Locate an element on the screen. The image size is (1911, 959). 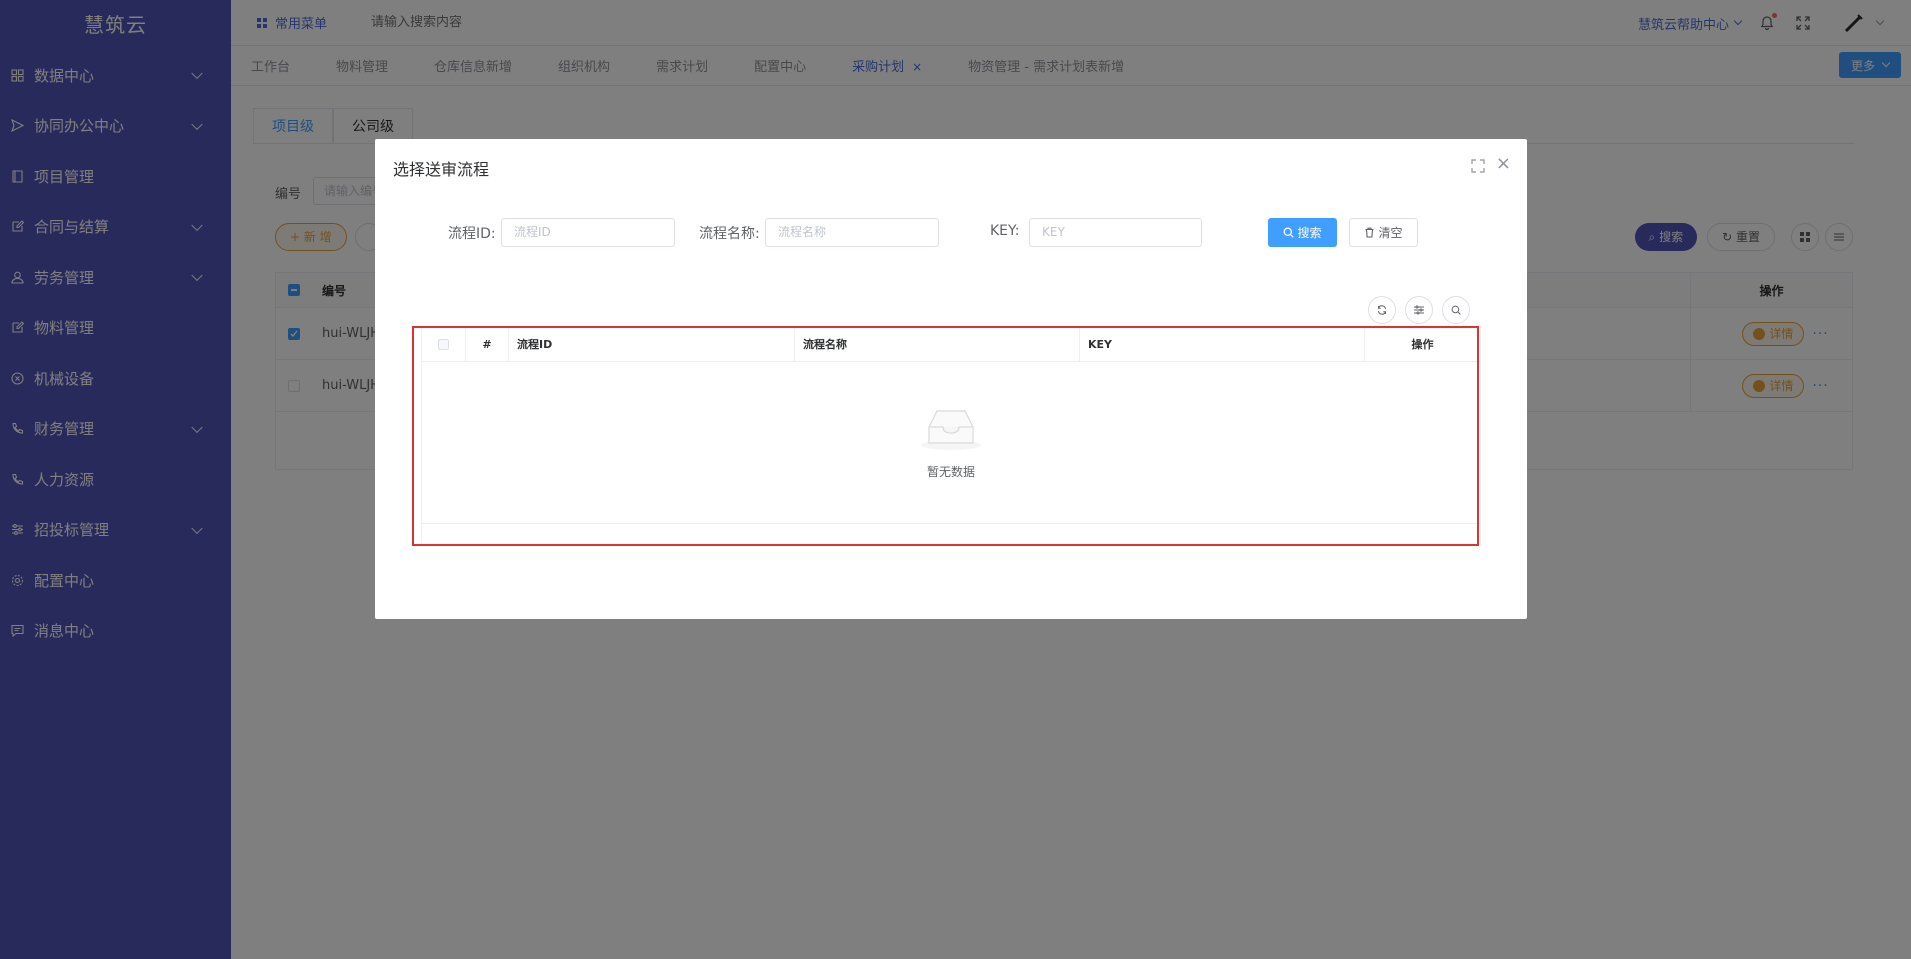
dialog-clear-button: 清空 is located at coordinates (1383, 232).